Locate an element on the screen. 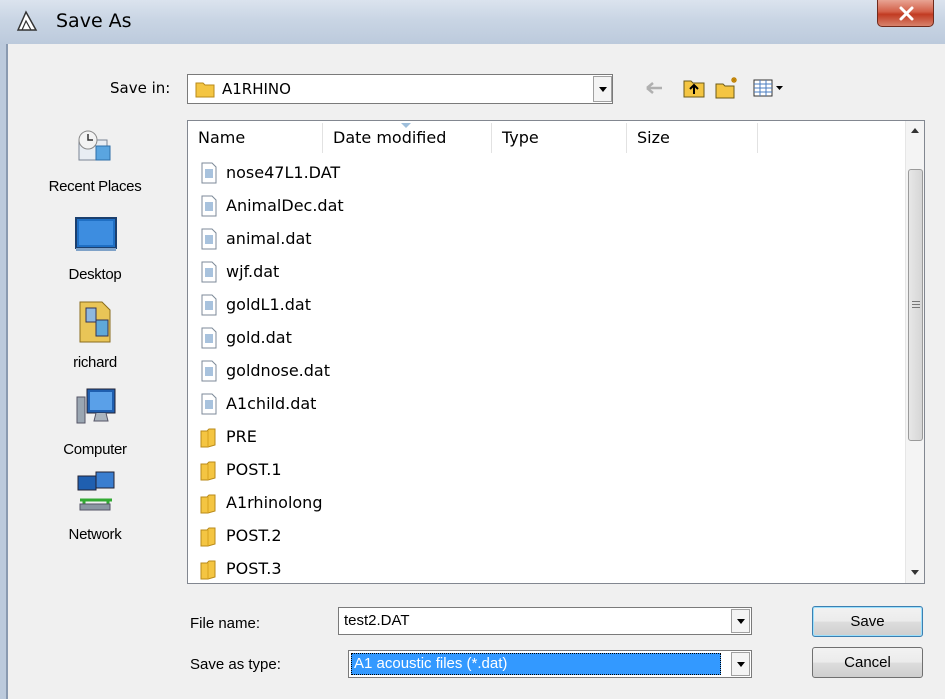 The width and height of the screenshot is (945, 699). place-network: Network is located at coordinates (95, 510).